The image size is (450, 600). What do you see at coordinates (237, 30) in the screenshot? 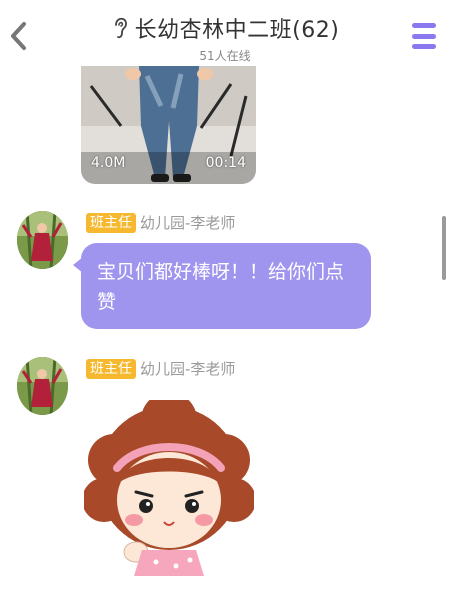
I see `page-title: 长幼杏林中二班(62)` at bounding box center [237, 30].